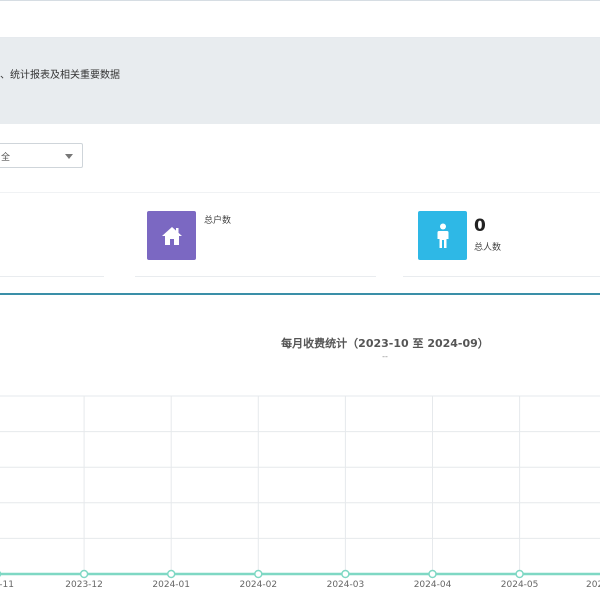 This screenshot has height=600, width=600. Describe the element at coordinates (300, 81) in the screenshot. I see `info-banner: 、统计报表及相关重要数据` at that location.